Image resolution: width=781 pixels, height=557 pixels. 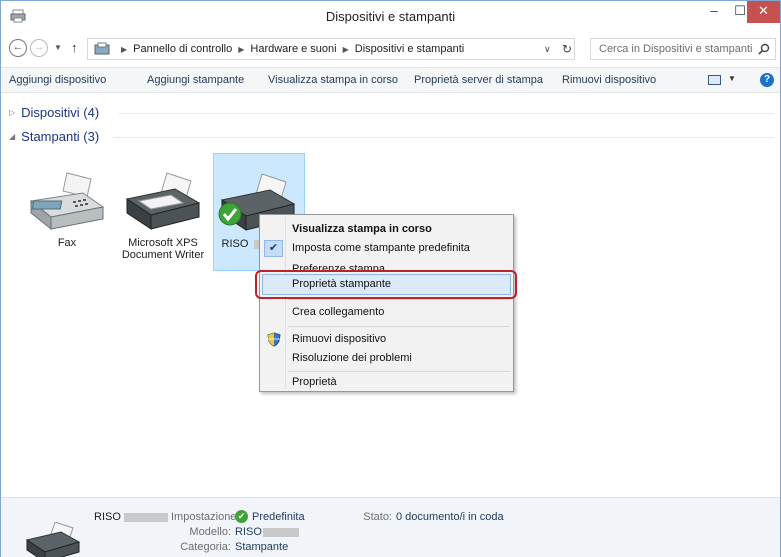 What do you see at coordinates (58, 47) in the screenshot?
I see `recent-locations-chevron-icon: ▼` at bounding box center [58, 47].